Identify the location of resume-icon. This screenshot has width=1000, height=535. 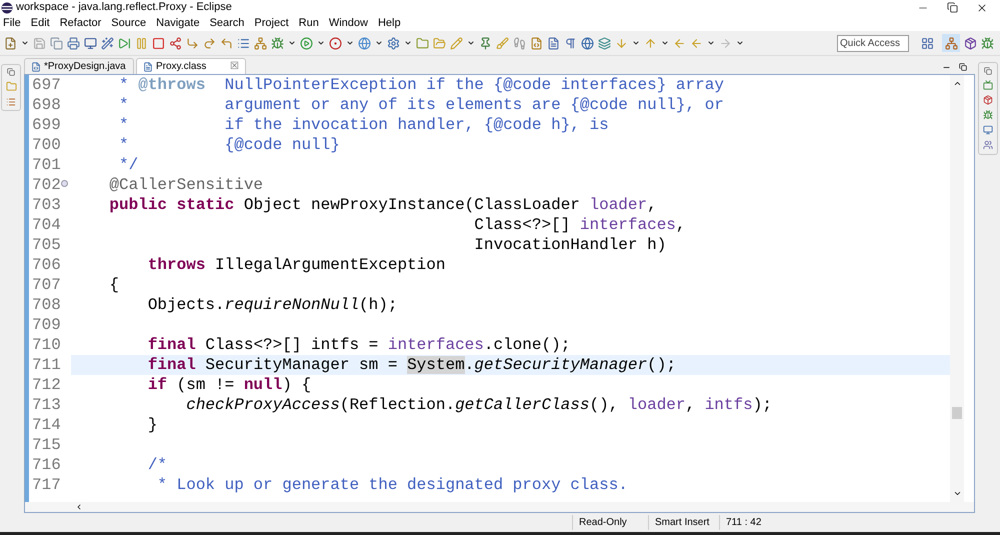
(124, 43).